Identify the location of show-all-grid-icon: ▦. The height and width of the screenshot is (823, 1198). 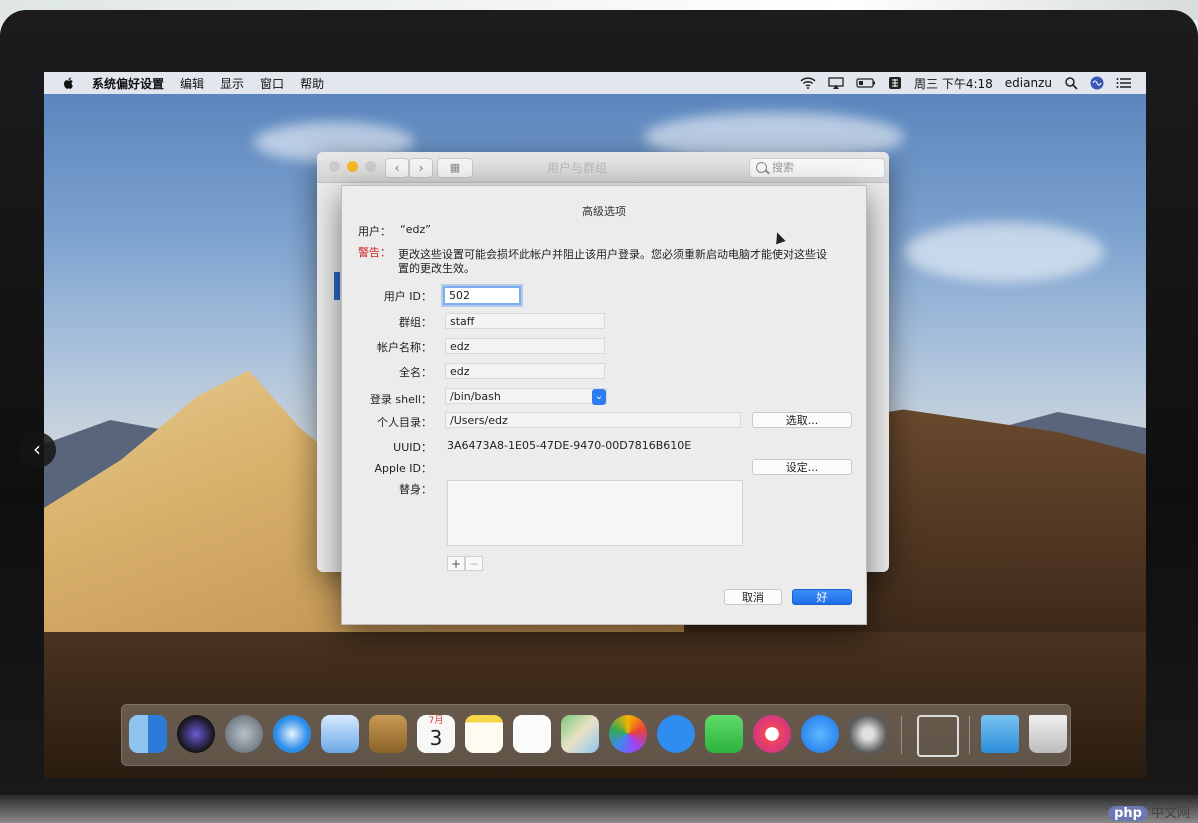
(455, 168).